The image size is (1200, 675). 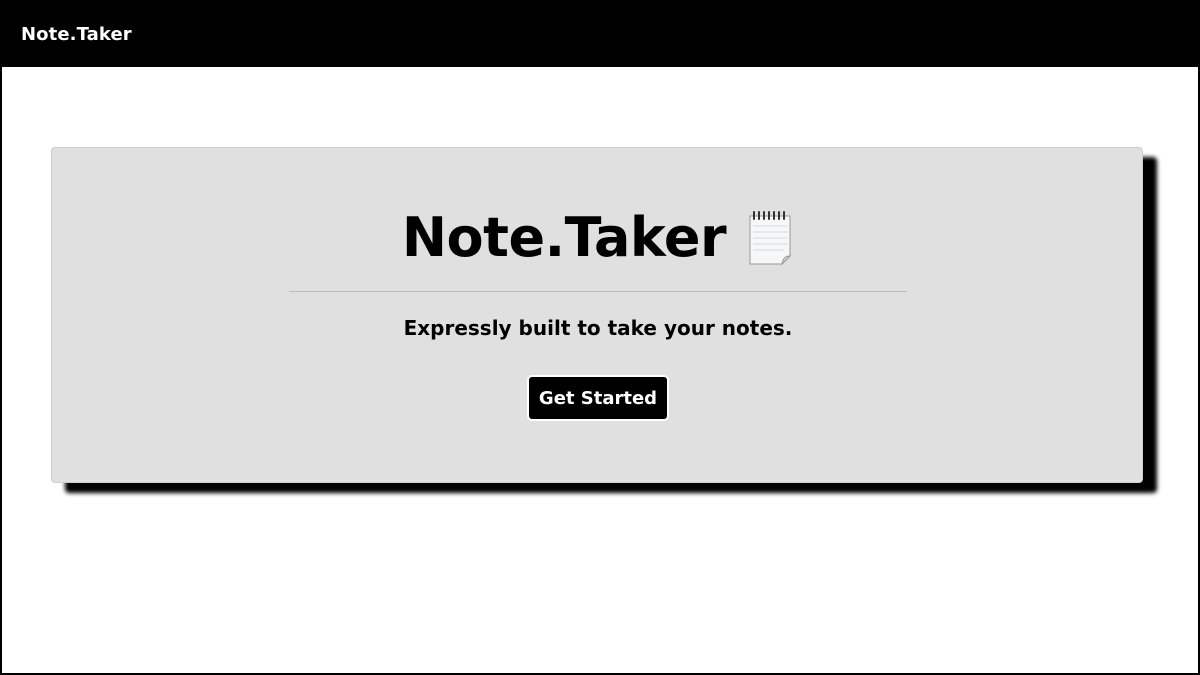 I want to click on hero-title-row: Note.Taker, so click(x=598, y=237).